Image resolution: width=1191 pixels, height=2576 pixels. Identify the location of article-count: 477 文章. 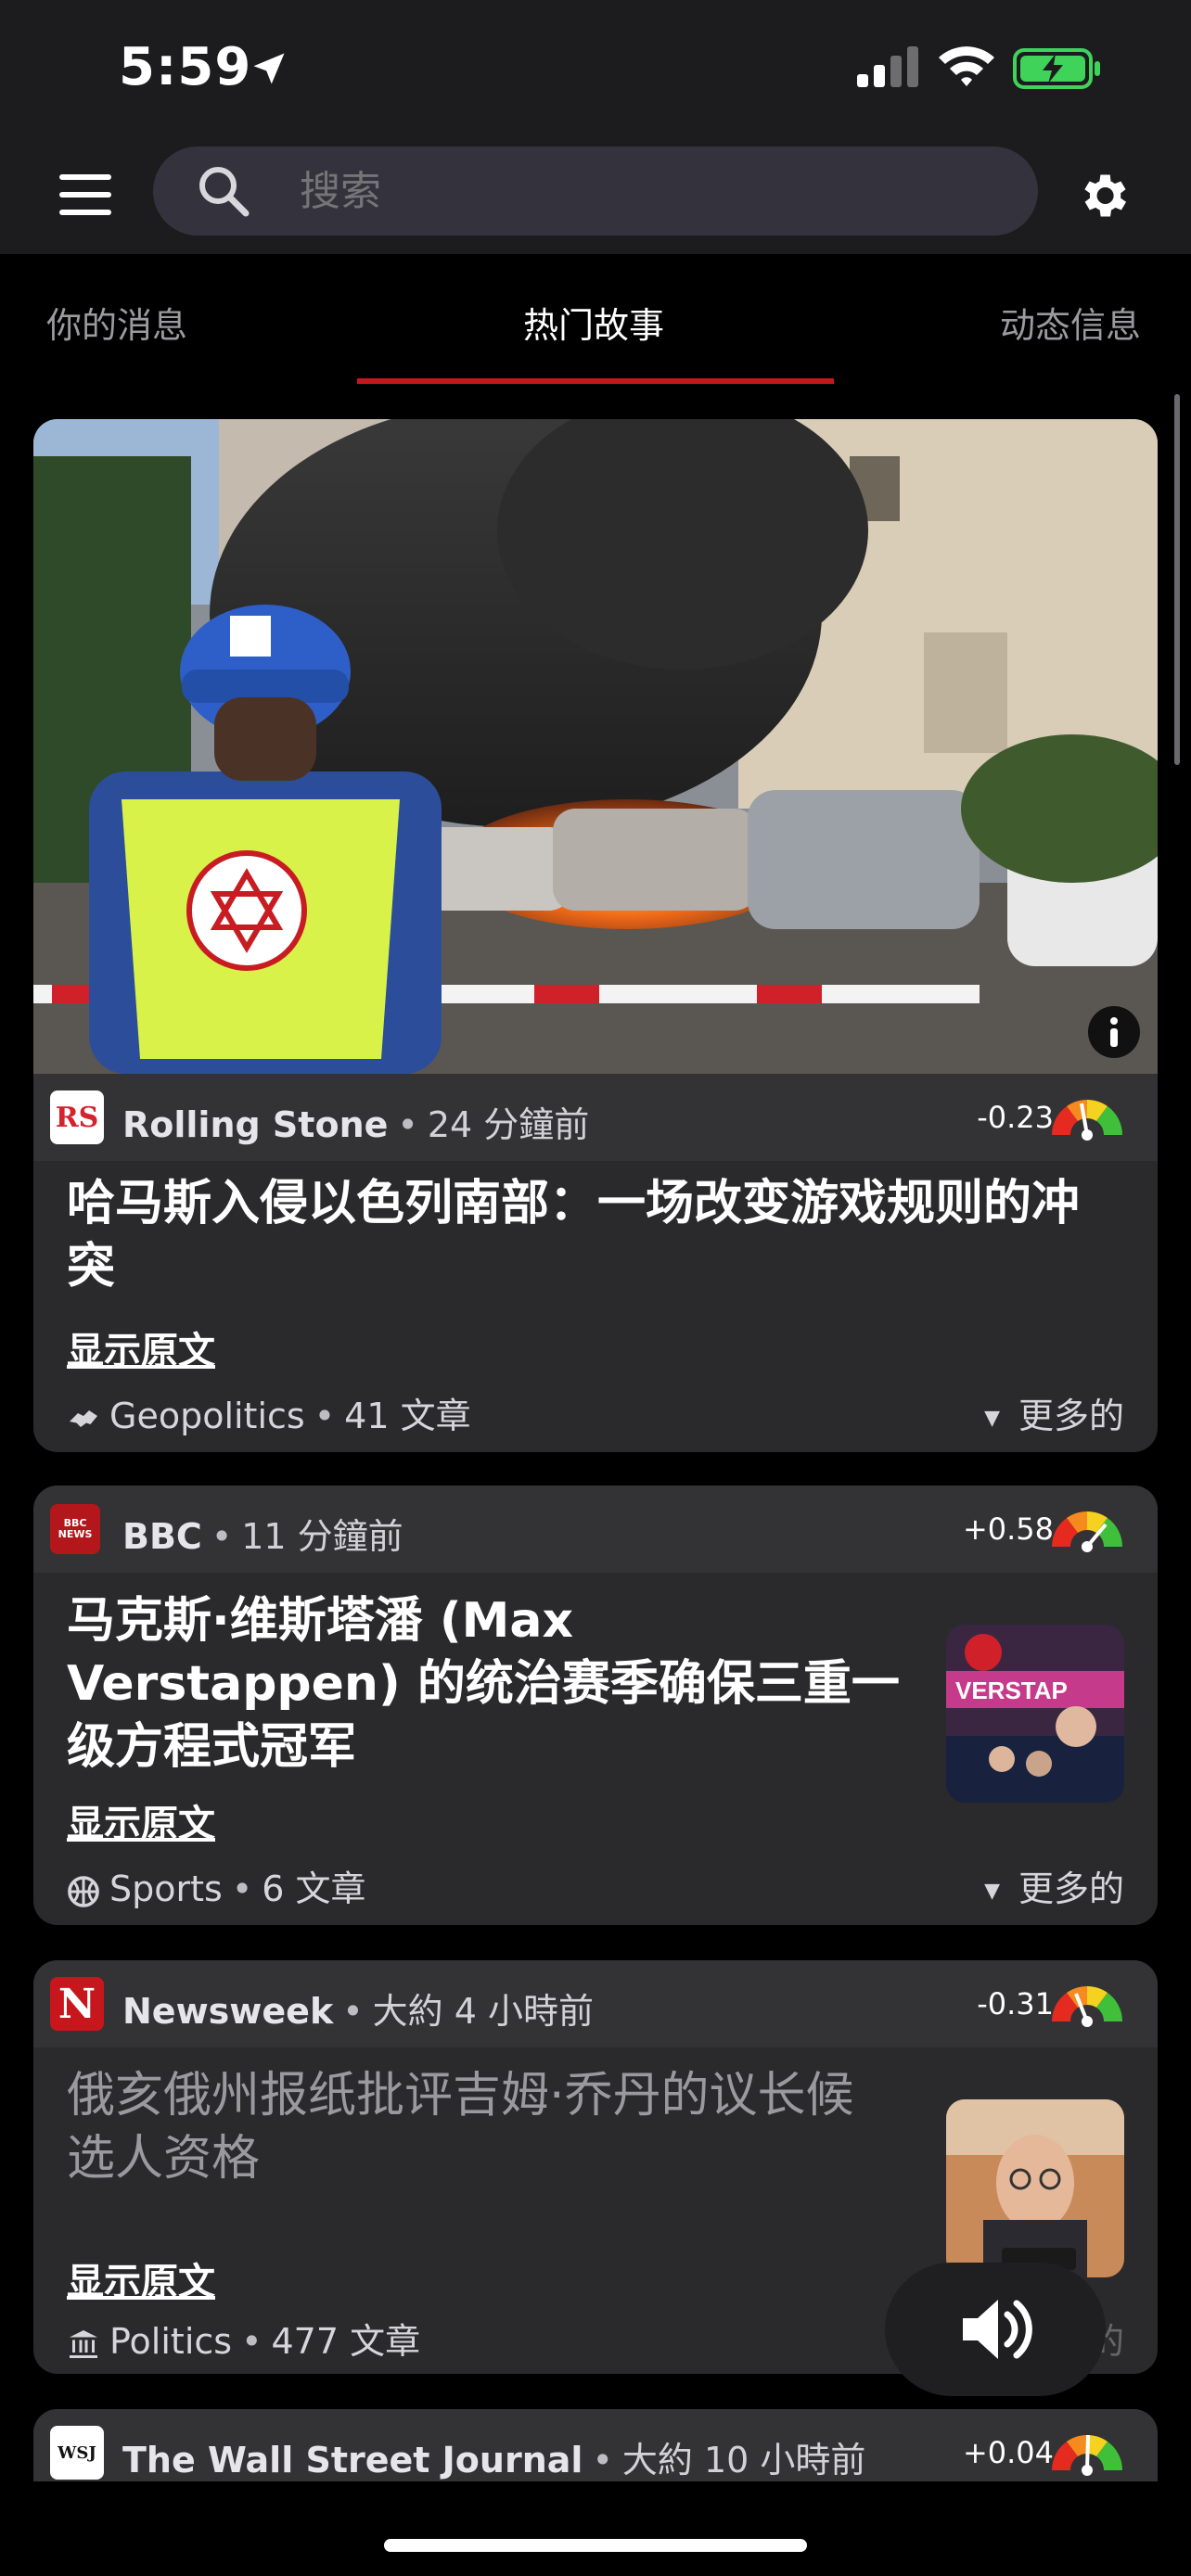
(346, 2341).